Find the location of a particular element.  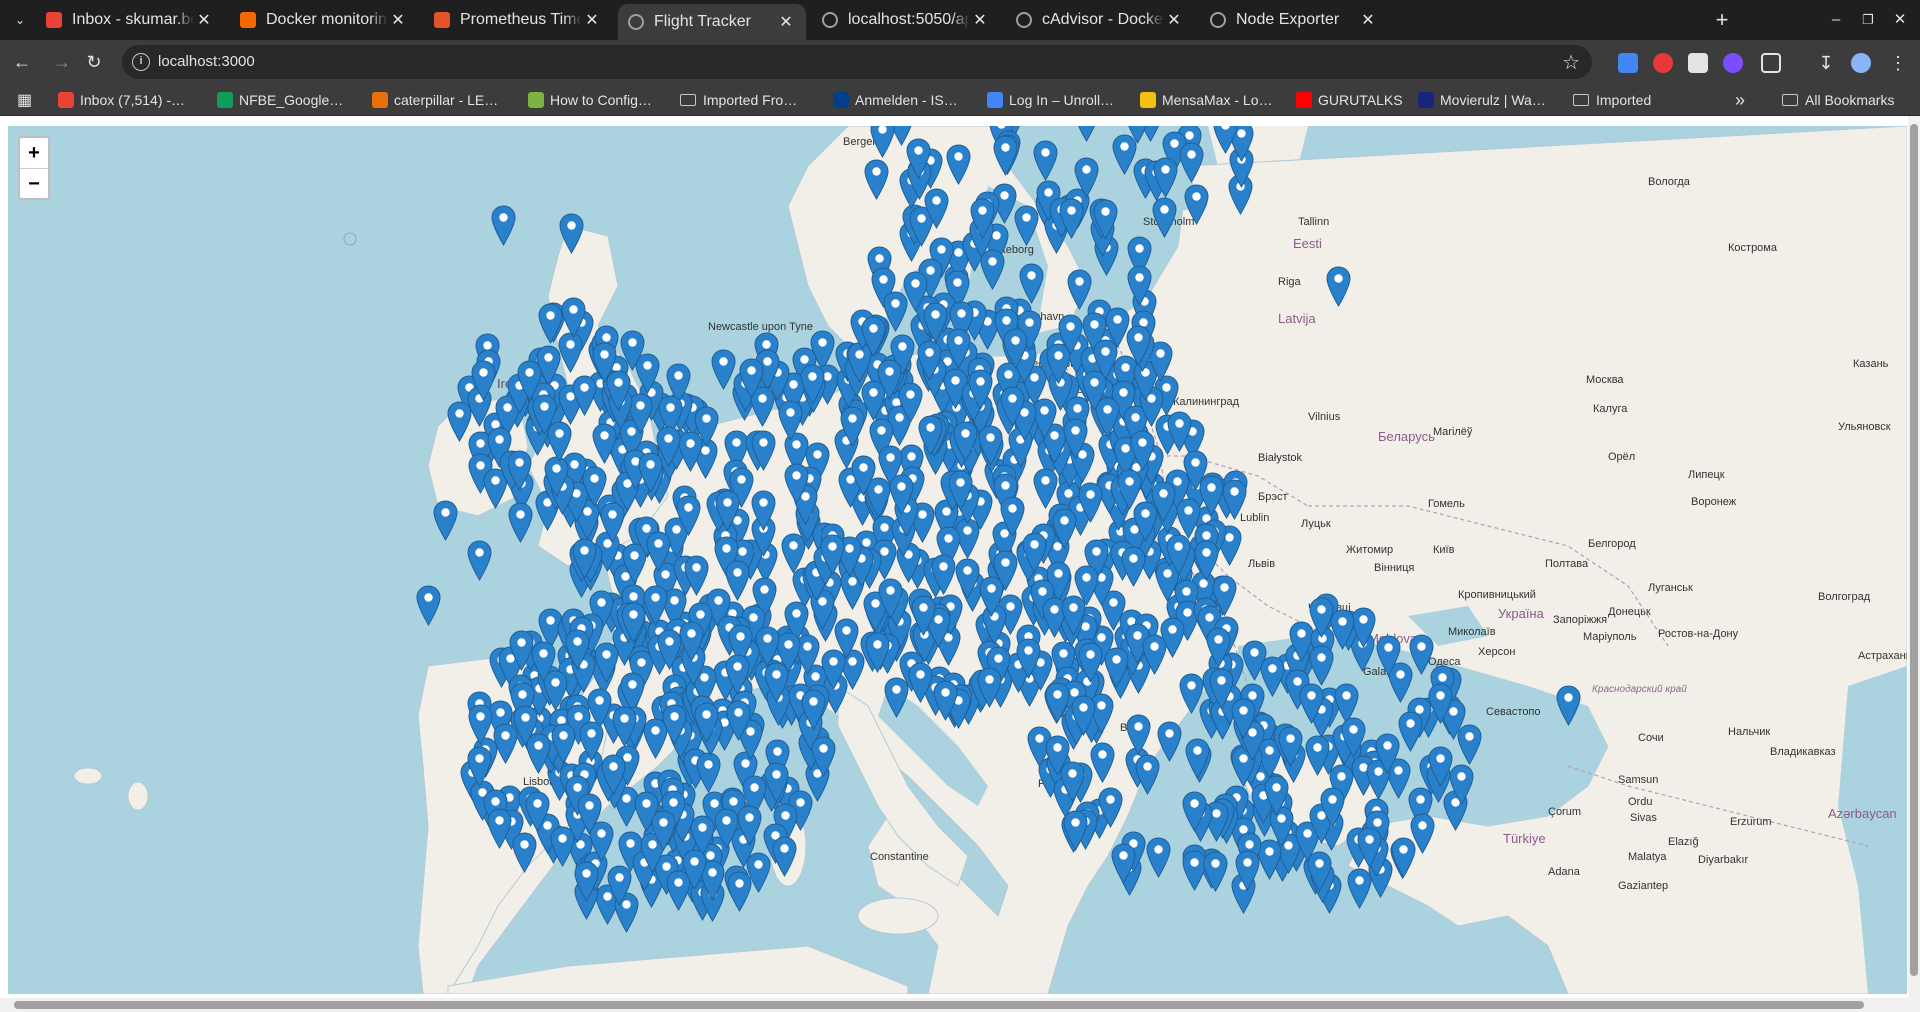

bookmark-star-icon: ☆ is located at coordinates (1571, 62).